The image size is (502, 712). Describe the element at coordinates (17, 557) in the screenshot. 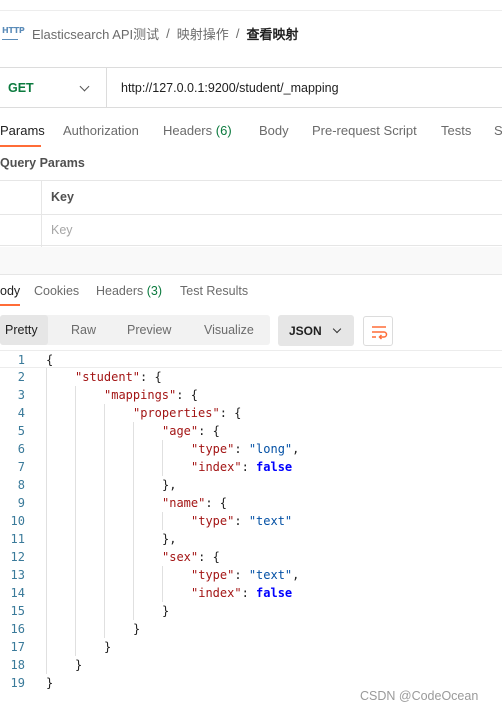

I see `line-number: 12` at that location.